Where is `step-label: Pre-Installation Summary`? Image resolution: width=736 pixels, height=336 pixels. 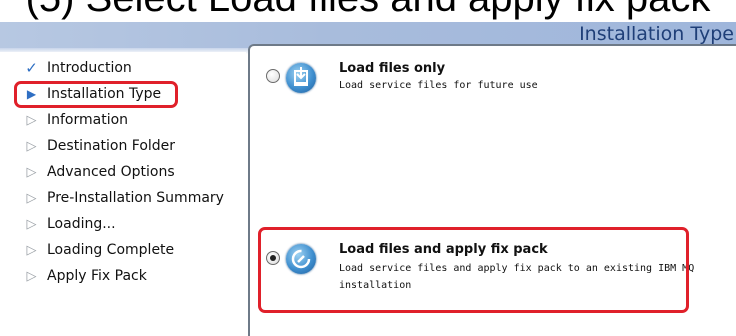
step-label: Pre-Installation Summary is located at coordinates (135, 198).